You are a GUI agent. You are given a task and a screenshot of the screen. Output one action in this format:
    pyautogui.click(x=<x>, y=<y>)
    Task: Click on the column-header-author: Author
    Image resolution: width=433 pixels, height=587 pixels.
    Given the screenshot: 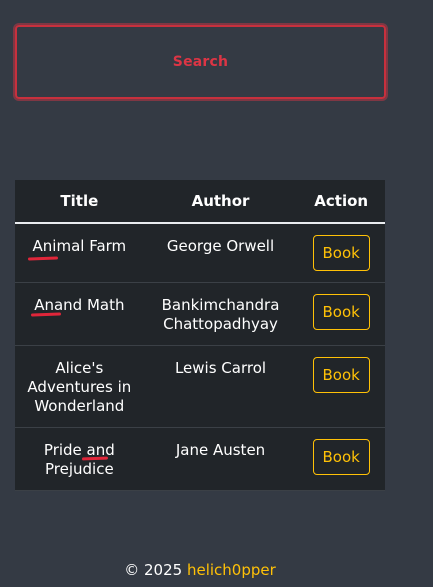 What is the action you would take?
    pyautogui.click(x=220, y=202)
    